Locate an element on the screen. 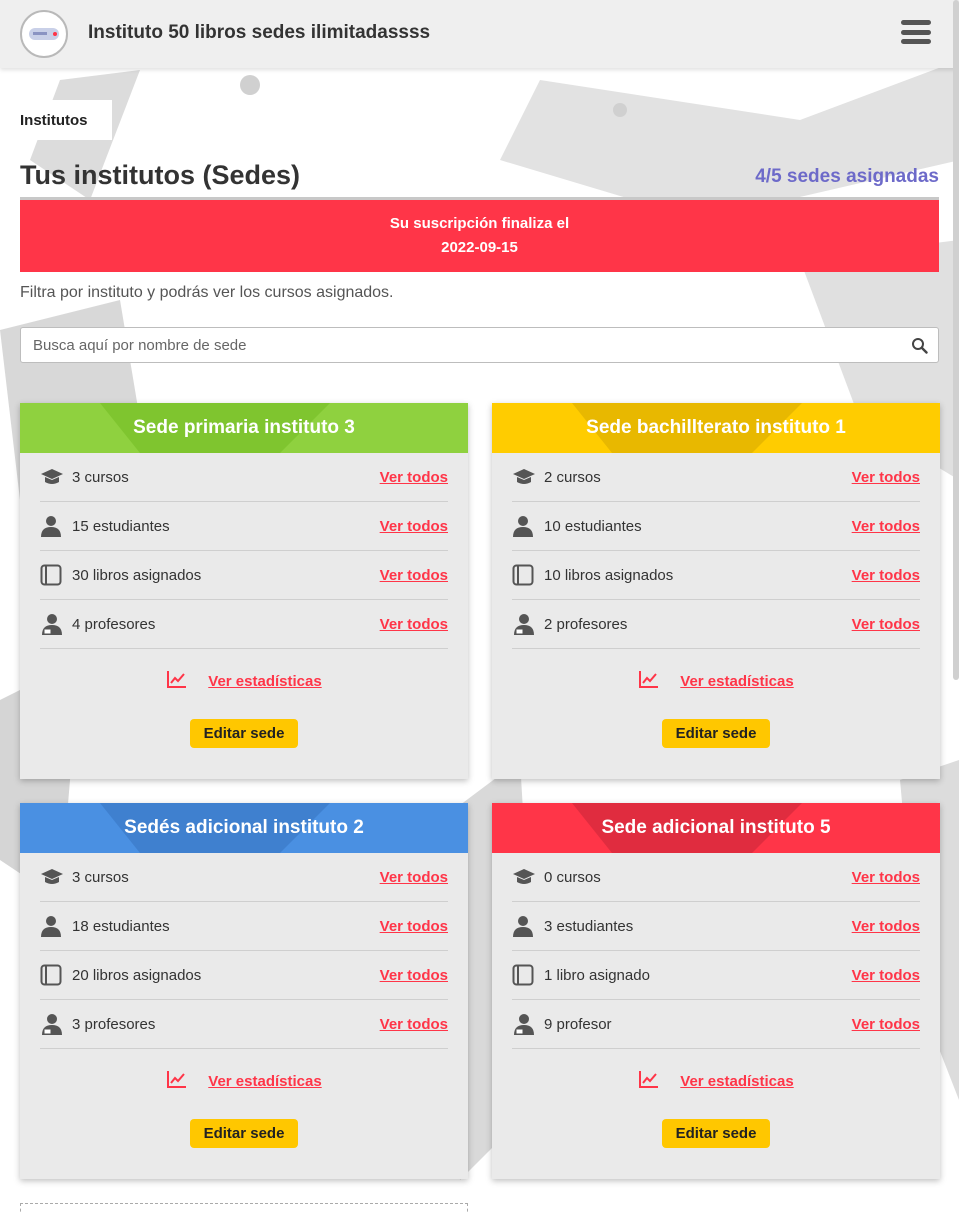 The image size is (959, 1214). libros-row: 10 libros asignados Ver todos is located at coordinates (716, 575).